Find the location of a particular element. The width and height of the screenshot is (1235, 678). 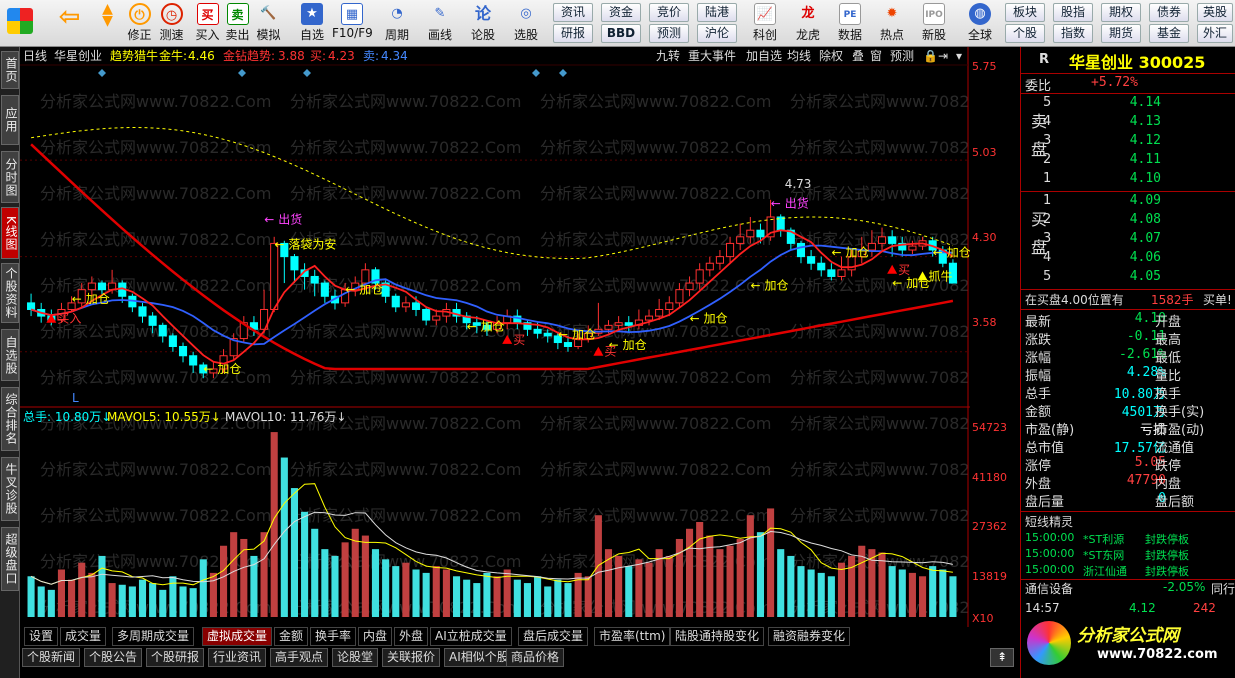

tool-add-watch: 加自选 is located at coordinates (764, 56).